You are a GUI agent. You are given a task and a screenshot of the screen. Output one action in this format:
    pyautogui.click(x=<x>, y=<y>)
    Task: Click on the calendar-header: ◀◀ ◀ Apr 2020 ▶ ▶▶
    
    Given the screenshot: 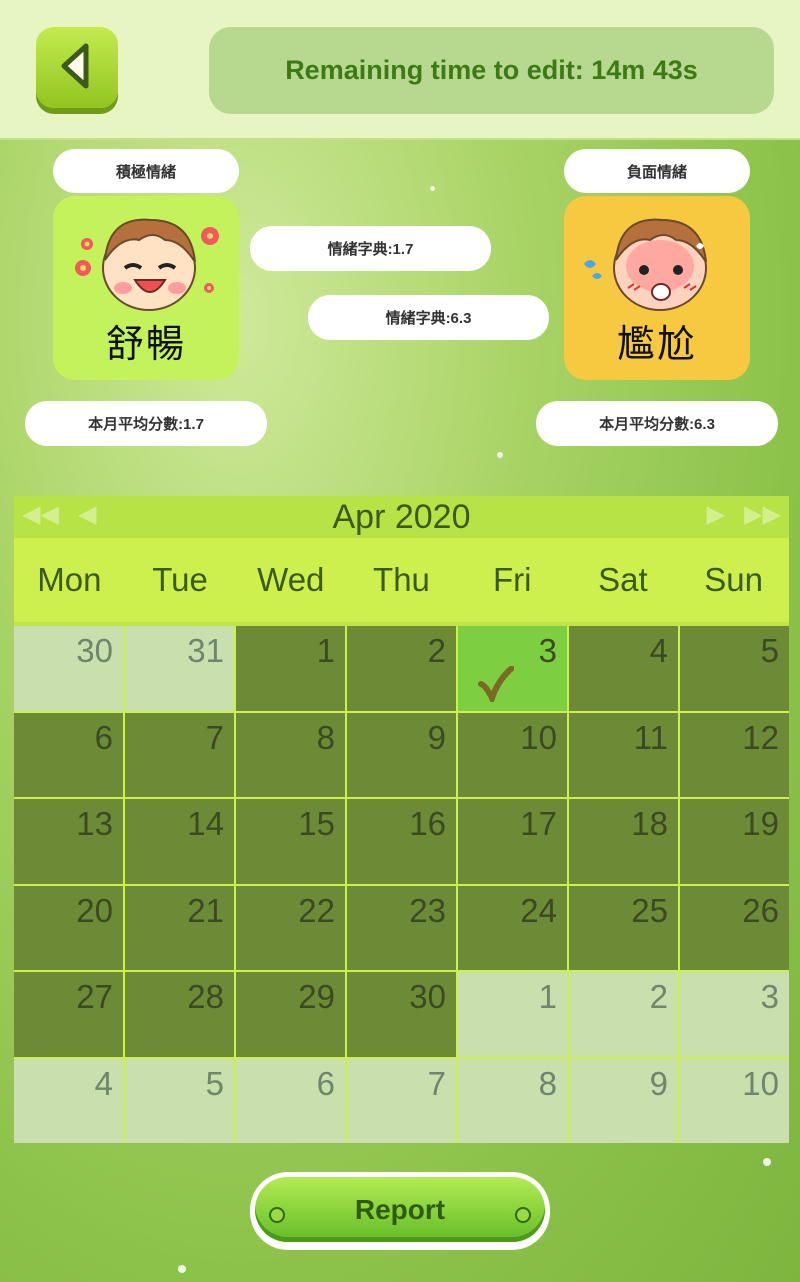 What is the action you would take?
    pyautogui.click(x=401, y=517)
    